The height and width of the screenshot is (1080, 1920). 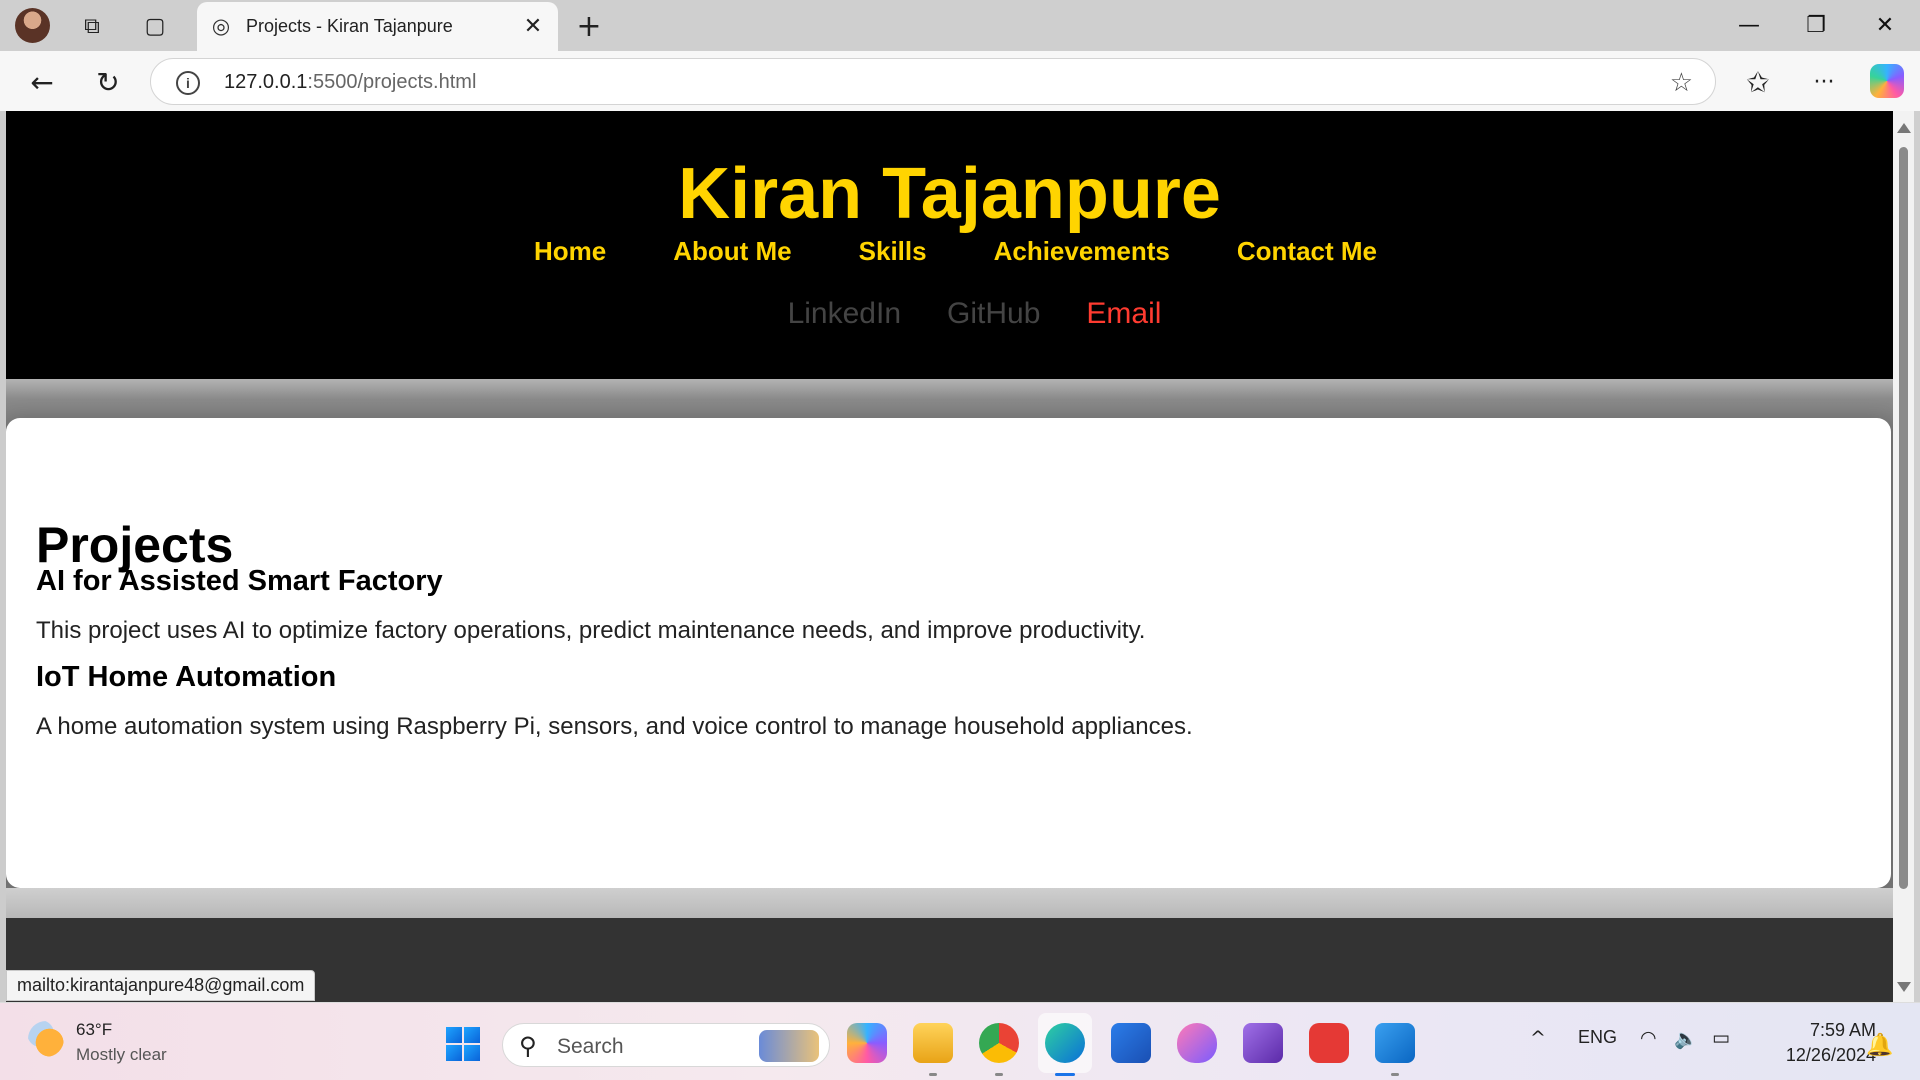 I want to click on url-path: :5500/projects.html, so click(x=392, y=82).